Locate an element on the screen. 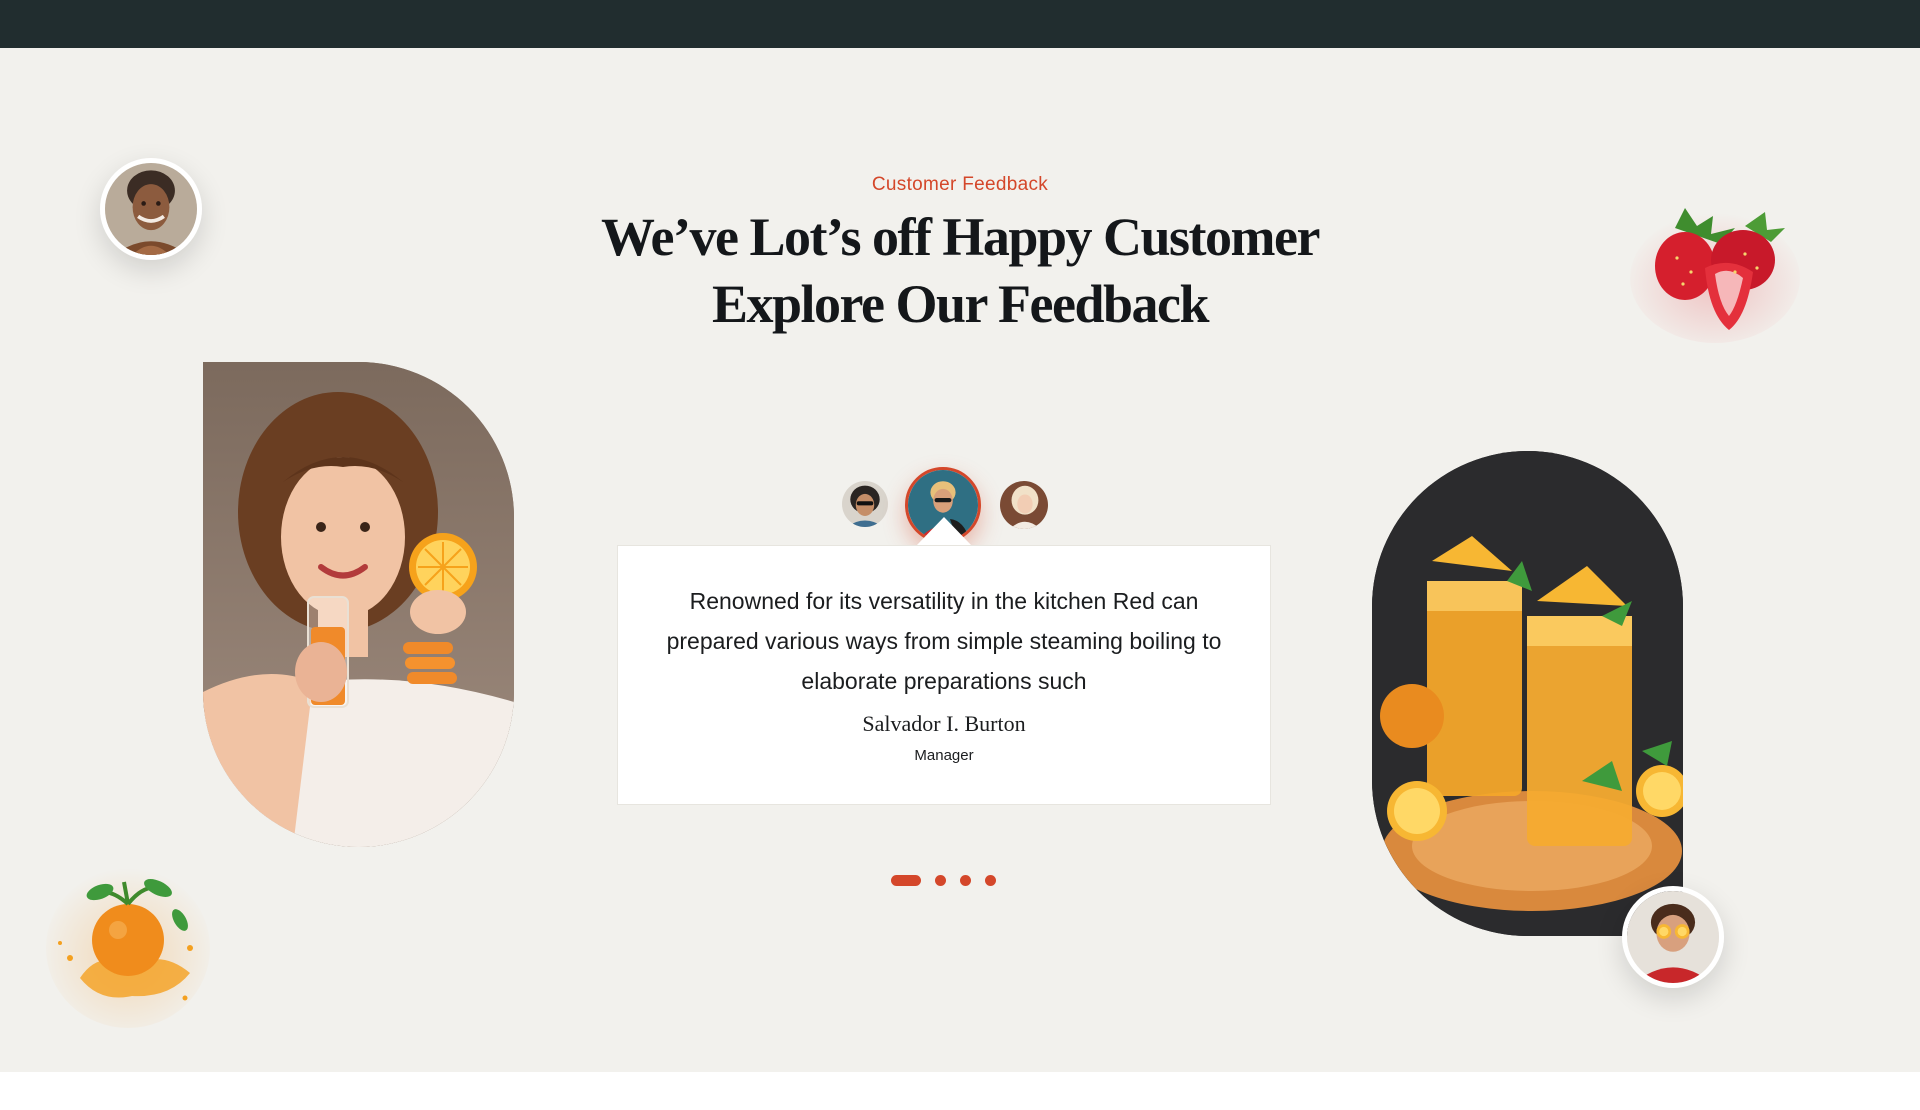  man-sunglasses-avatar is located at coordinates (865, 504).